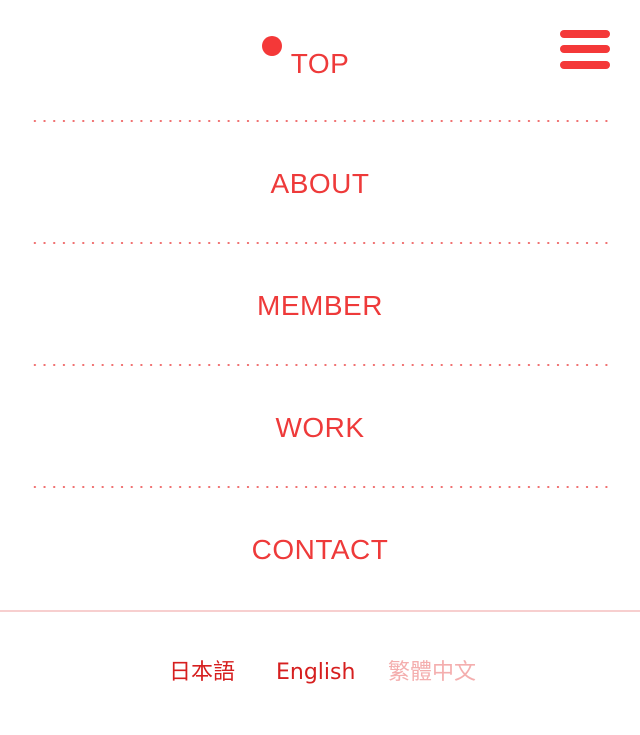 The height and width of the screenshot is (735, 640). I want to click on language-switcher: 日本語 English 繁體中文, so click(320, 673).